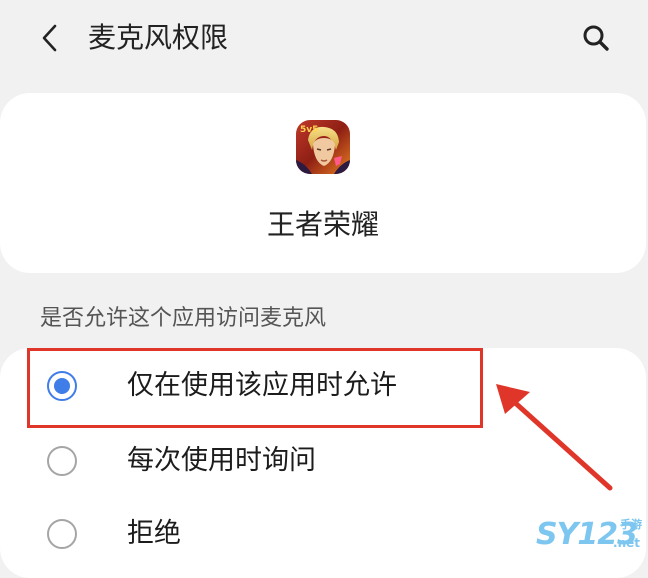  What do you see at coordinates (221, 460) in the screenshot?
I see `option-label: 每次使用时询问` at bounding box center [221, 460].